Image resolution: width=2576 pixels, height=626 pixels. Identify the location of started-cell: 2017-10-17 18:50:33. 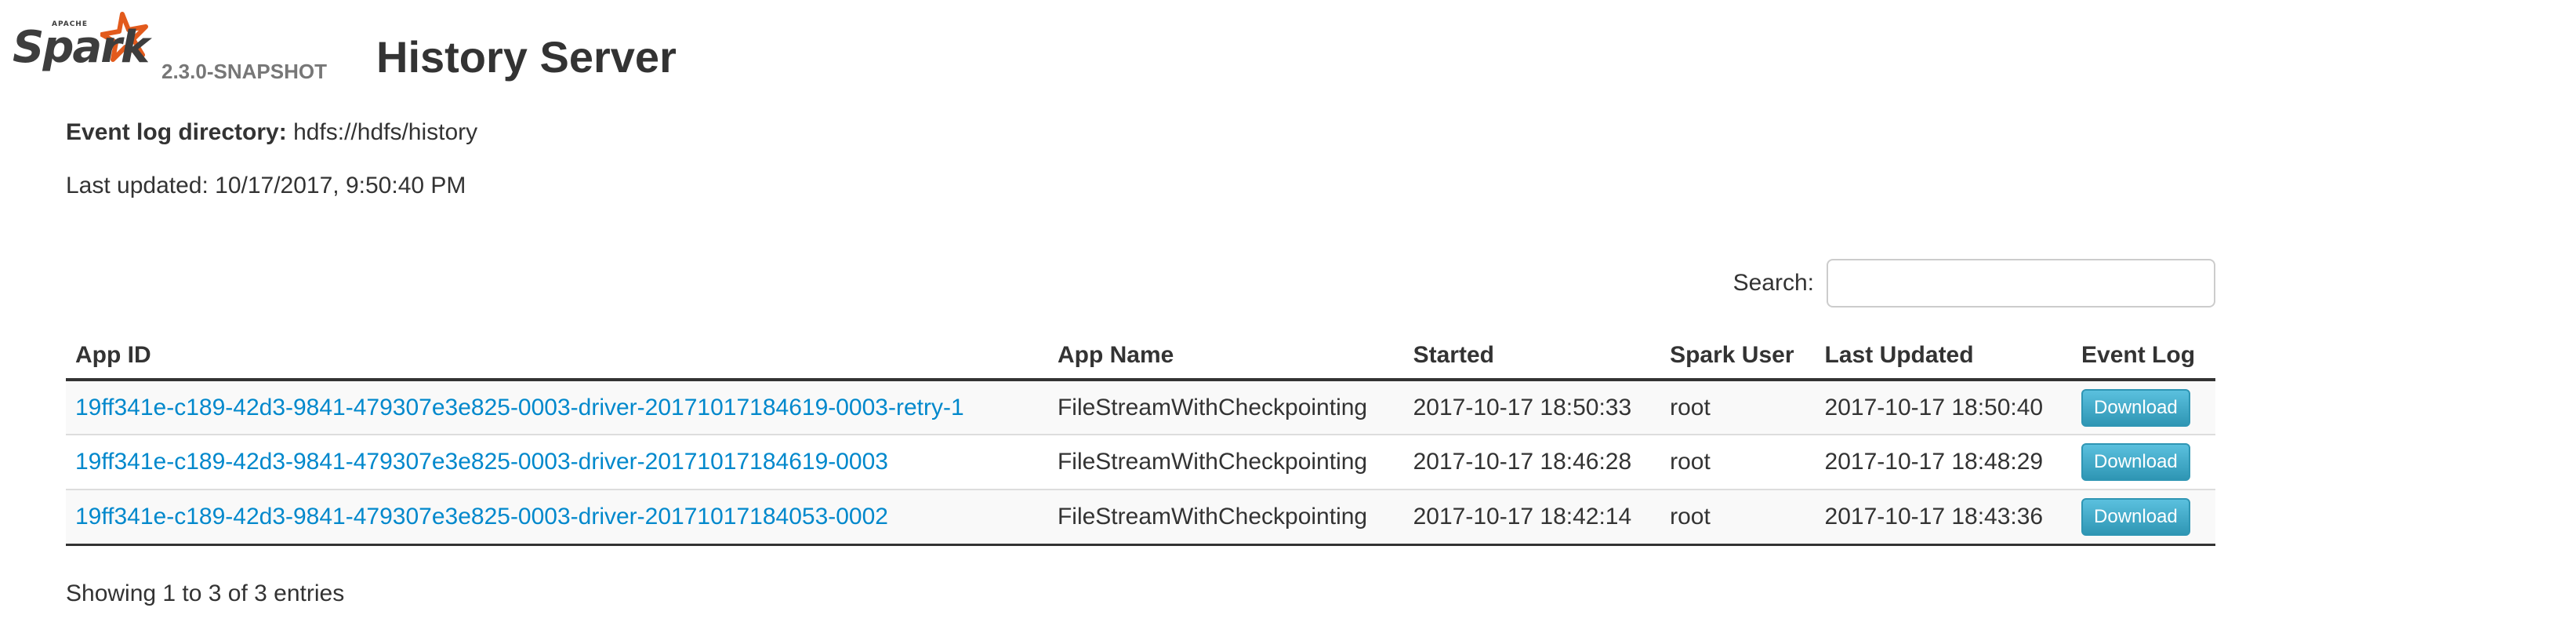
(1532, 407).